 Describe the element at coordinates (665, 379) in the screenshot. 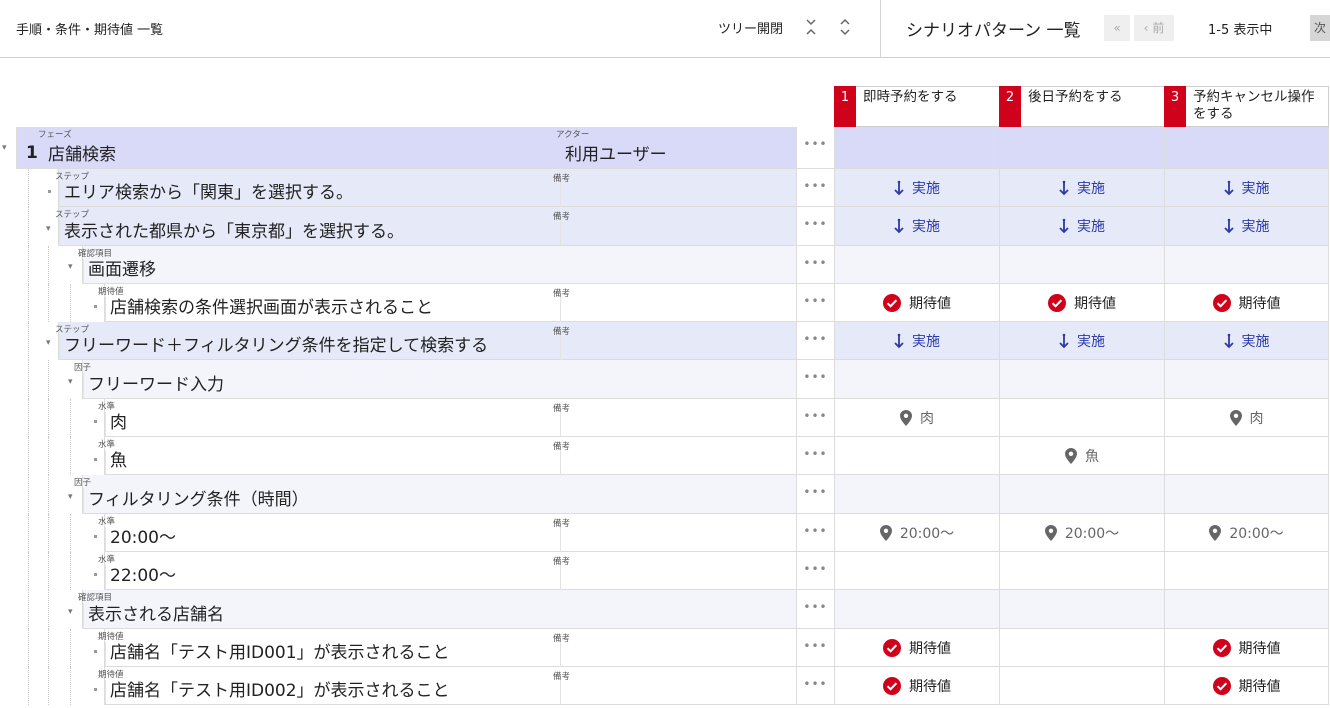

I see `table-row-factor: 因子 ▾ フリーワード入力 •••` at that location.